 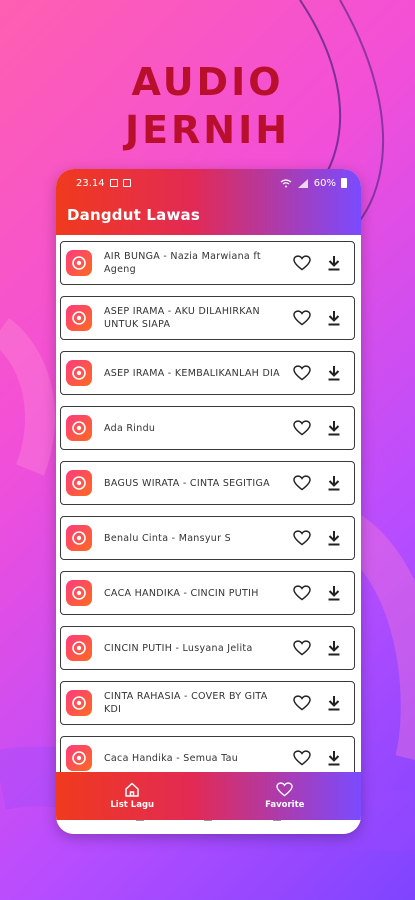 What do you see at coordinates (207, 130) in the screenshot?
I see `promo-line-2: JERNIH` at bounding box center [207, 130].